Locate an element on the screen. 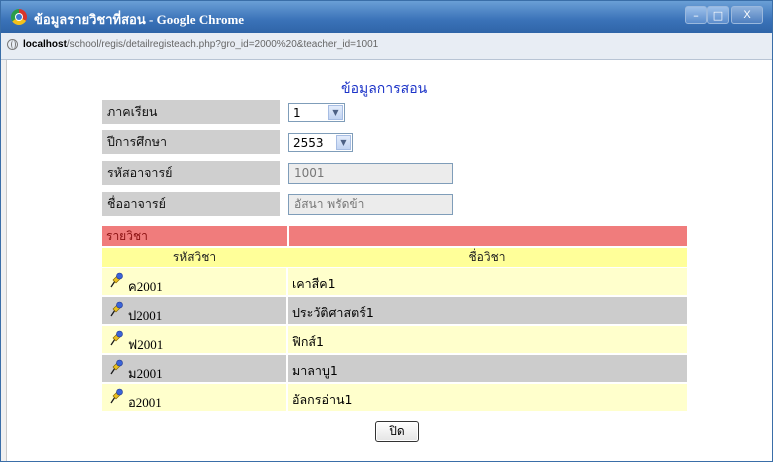 Image resolution: width=773 pixels, height=462 pixels. col-header-code: รหัสวิชา is located at coordinates (194, 257).